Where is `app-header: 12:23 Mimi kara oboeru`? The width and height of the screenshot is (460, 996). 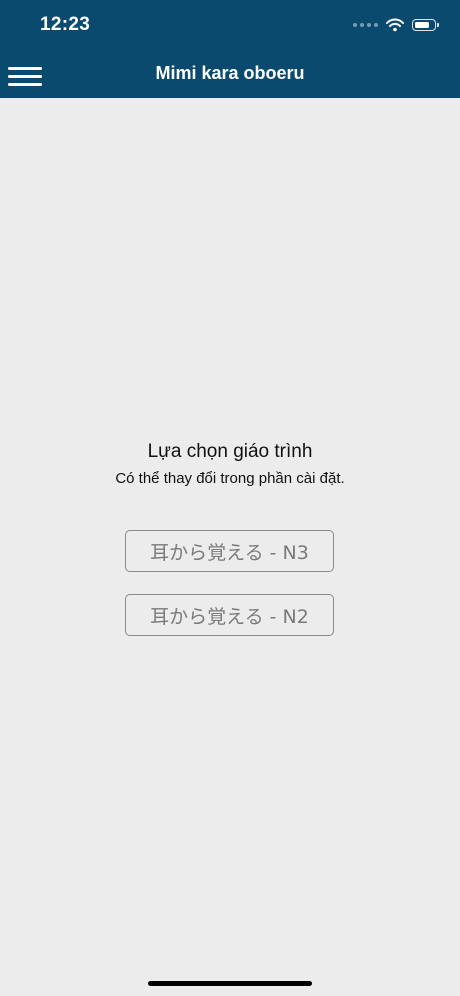
app-header: 12:23 Mimi kara oboeru is located at coordinates (230, 49).